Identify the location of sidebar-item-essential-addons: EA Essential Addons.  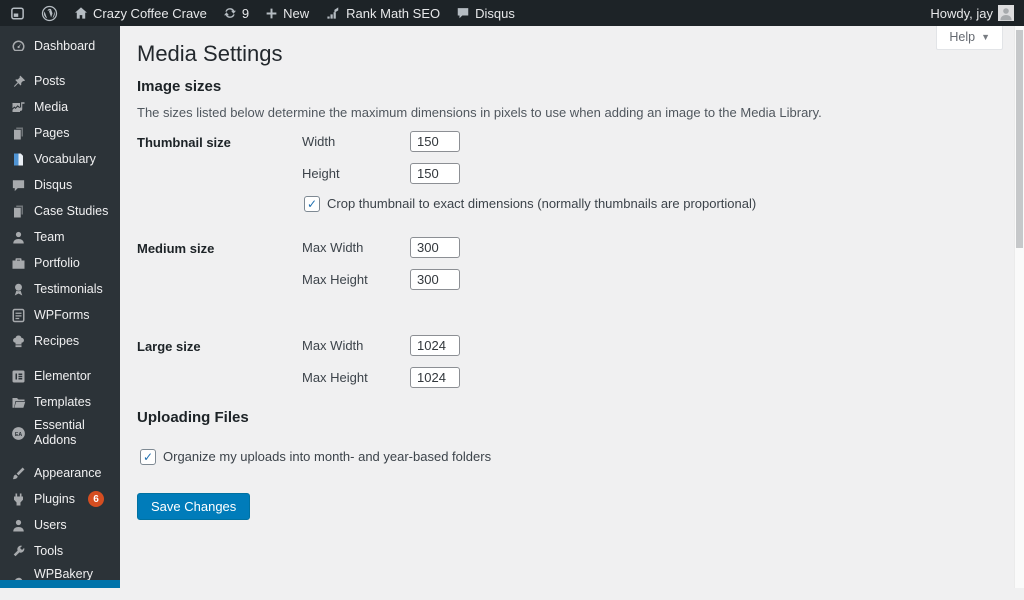
(60, 433).